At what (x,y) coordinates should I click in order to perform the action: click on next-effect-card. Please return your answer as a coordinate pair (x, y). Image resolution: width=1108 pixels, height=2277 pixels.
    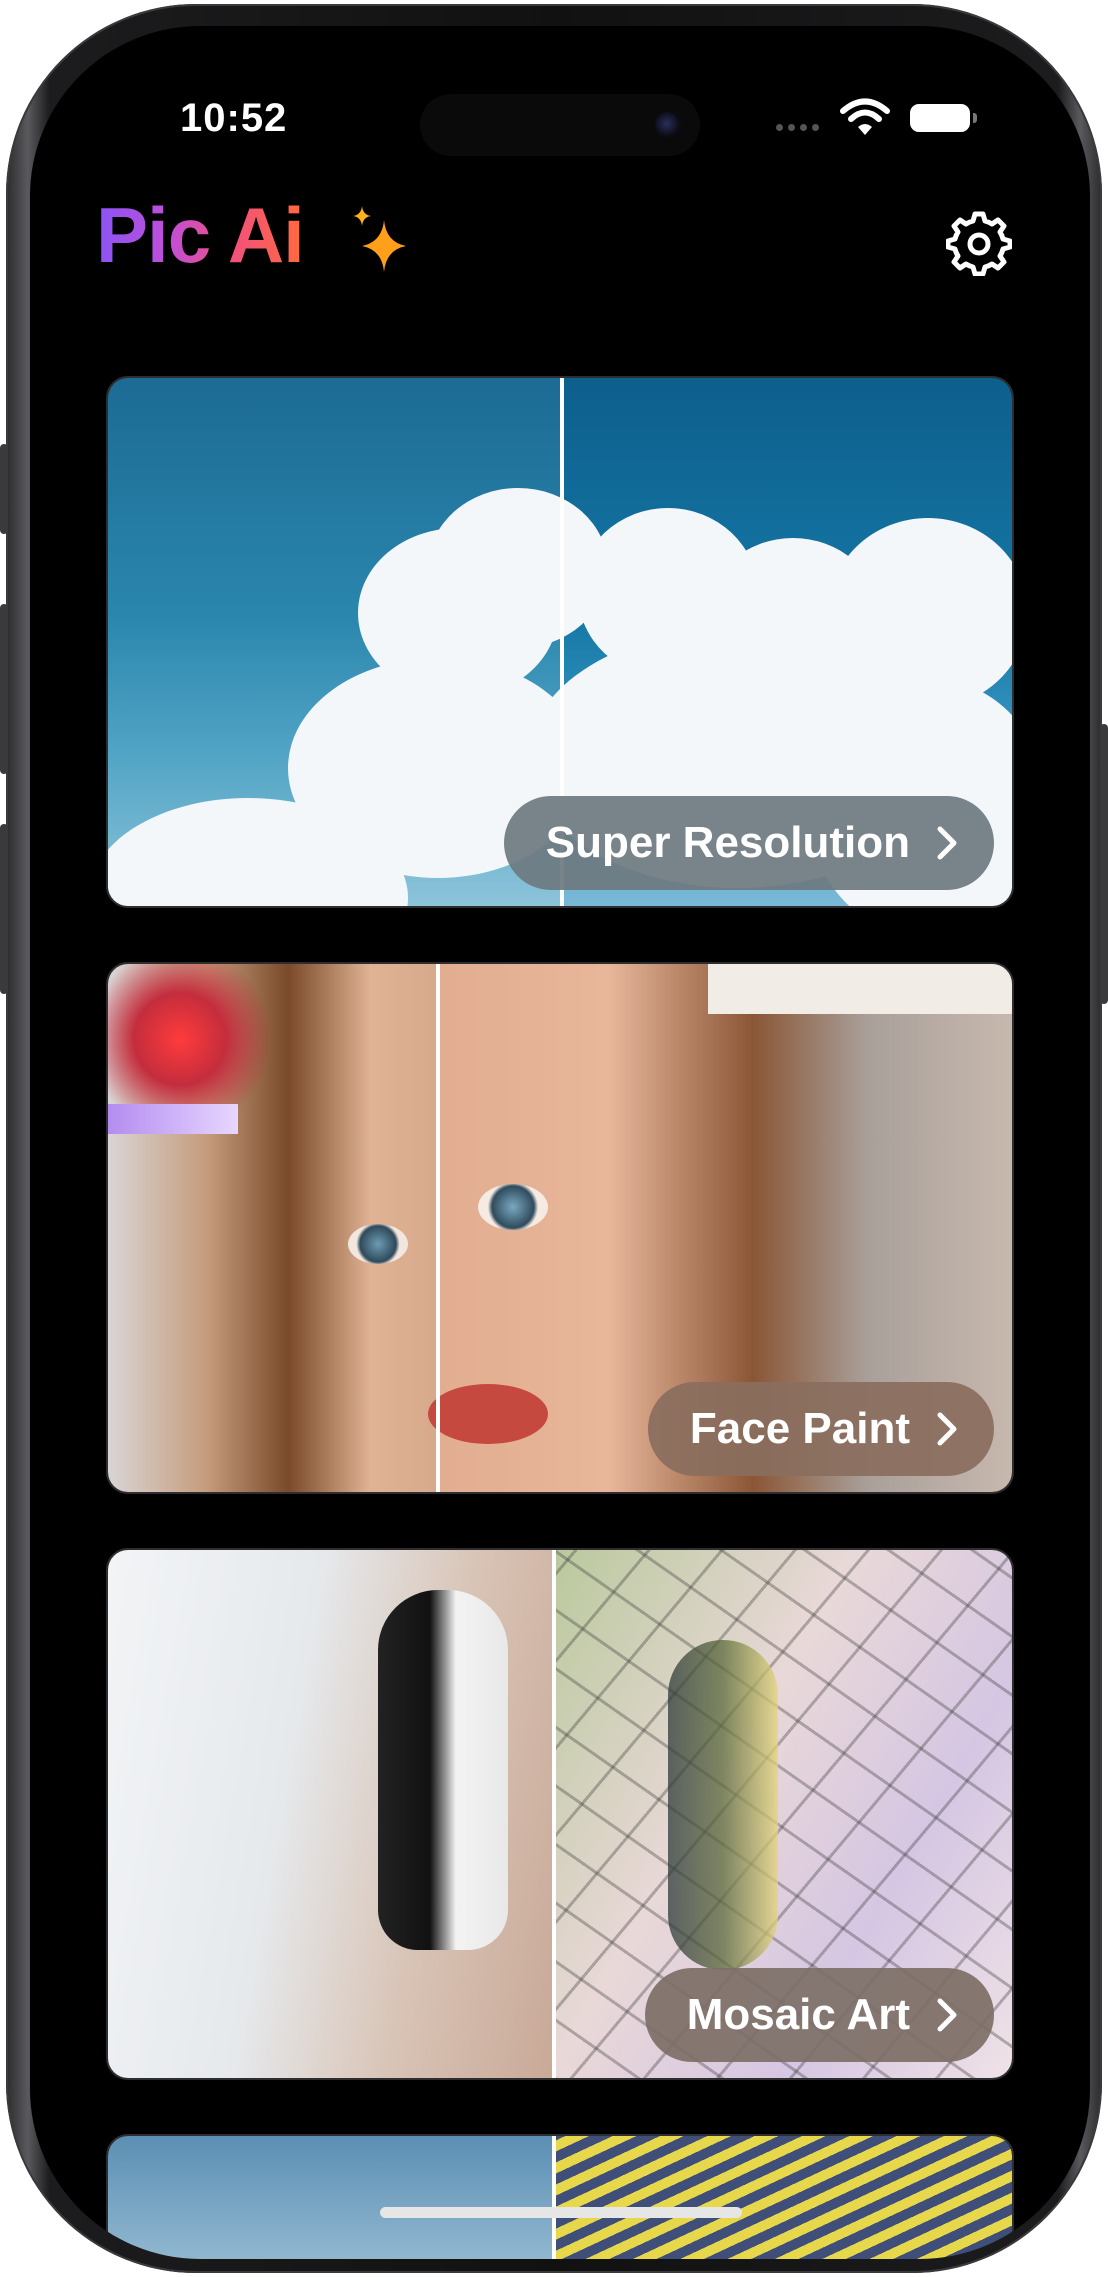
    Looking at the image, I should click on (560, 2196).